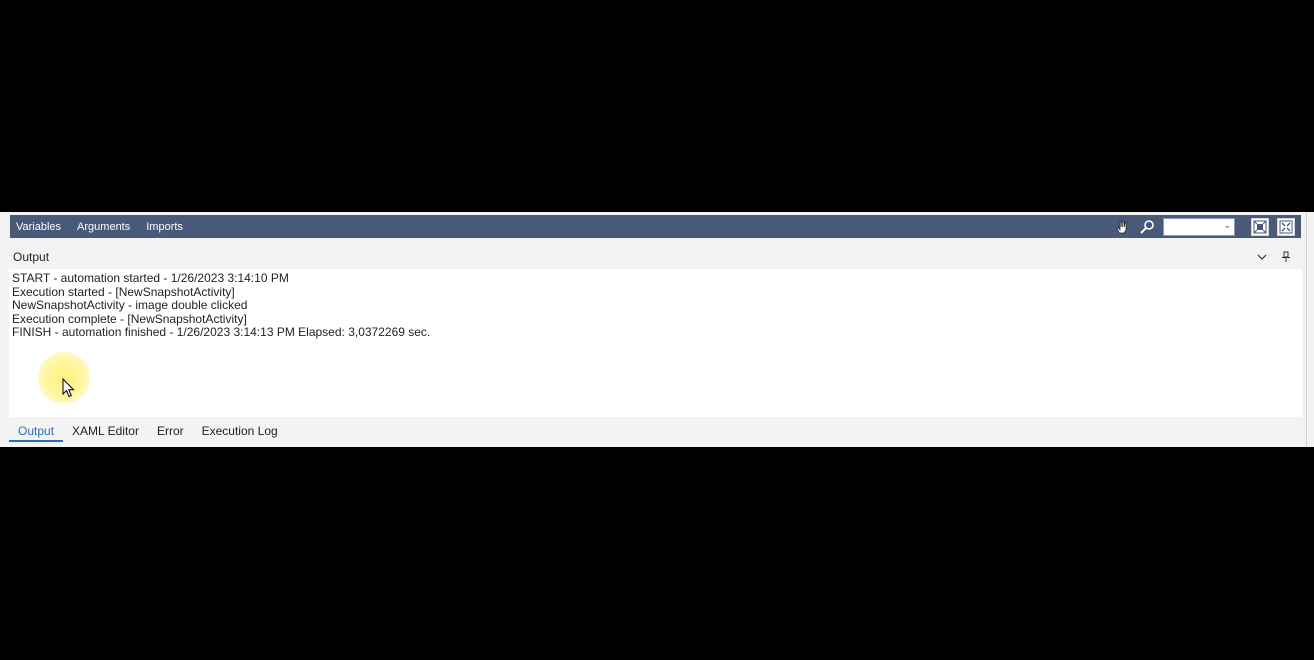 The image size is (1314, 660). I want to click on chevron-down-icon, so click(1262, 257).